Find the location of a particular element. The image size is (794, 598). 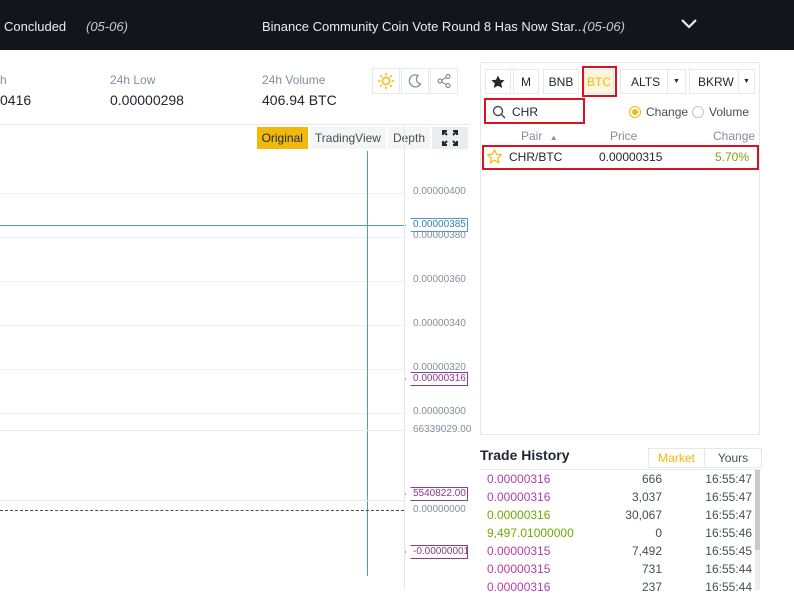

column-header-price: Price is located at coordinates (623, 136).